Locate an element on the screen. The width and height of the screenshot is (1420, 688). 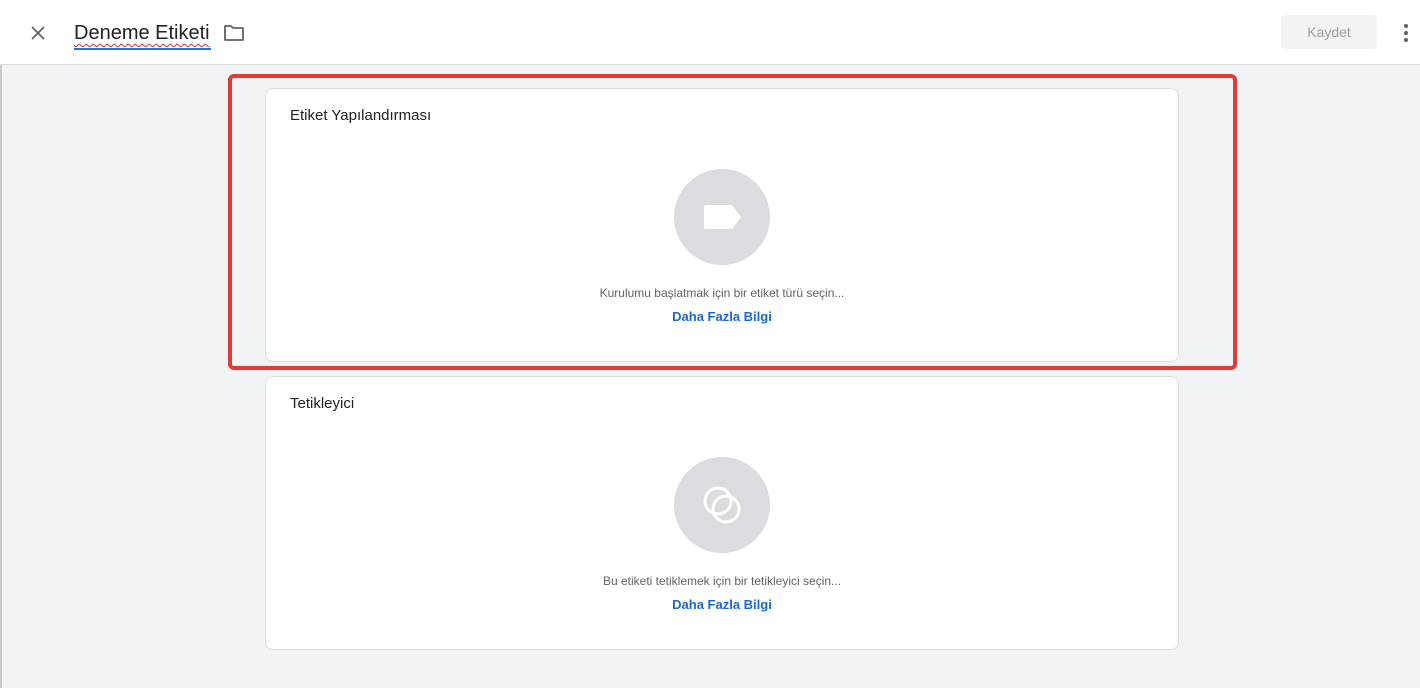
trigger-icon-circle is located at coordinates (722, 505).